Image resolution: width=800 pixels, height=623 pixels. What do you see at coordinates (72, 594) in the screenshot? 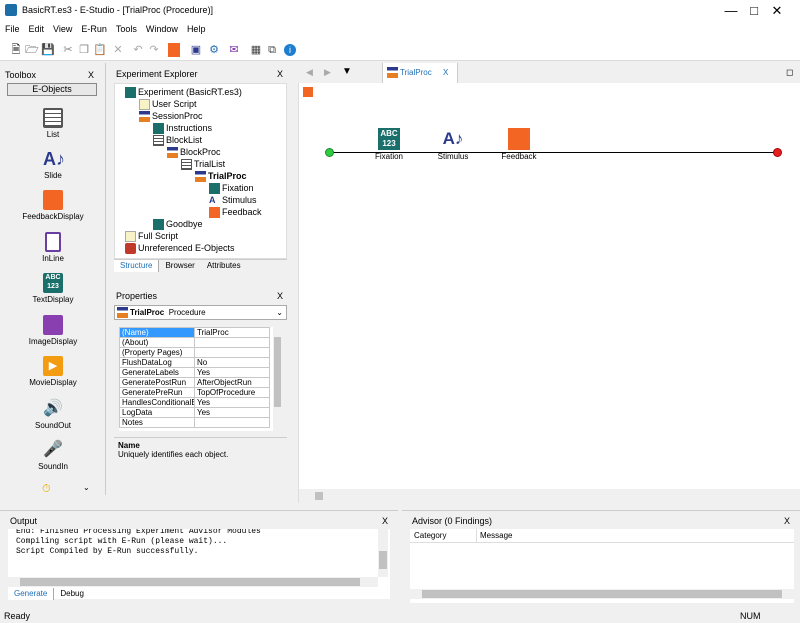
I see `tab-debug: Debug` at bounding box center [72, 594].